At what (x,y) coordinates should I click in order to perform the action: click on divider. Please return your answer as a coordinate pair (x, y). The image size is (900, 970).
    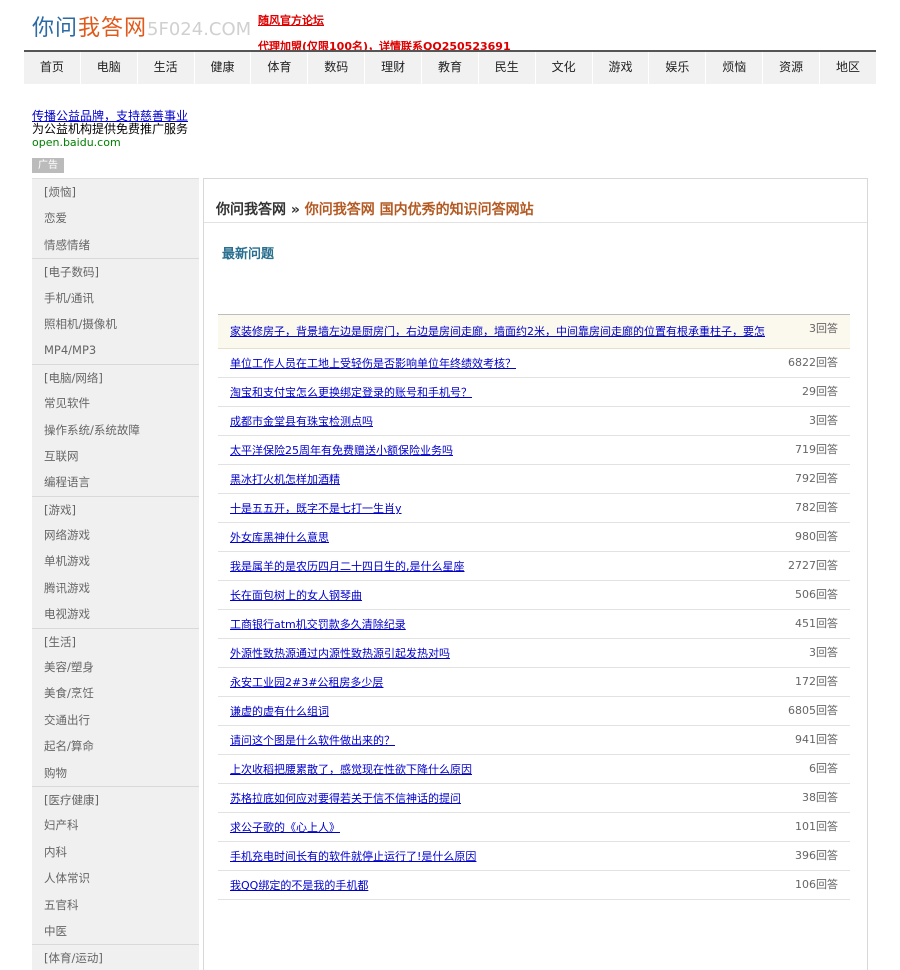
    Looking at the image, I should click on (535, 222).